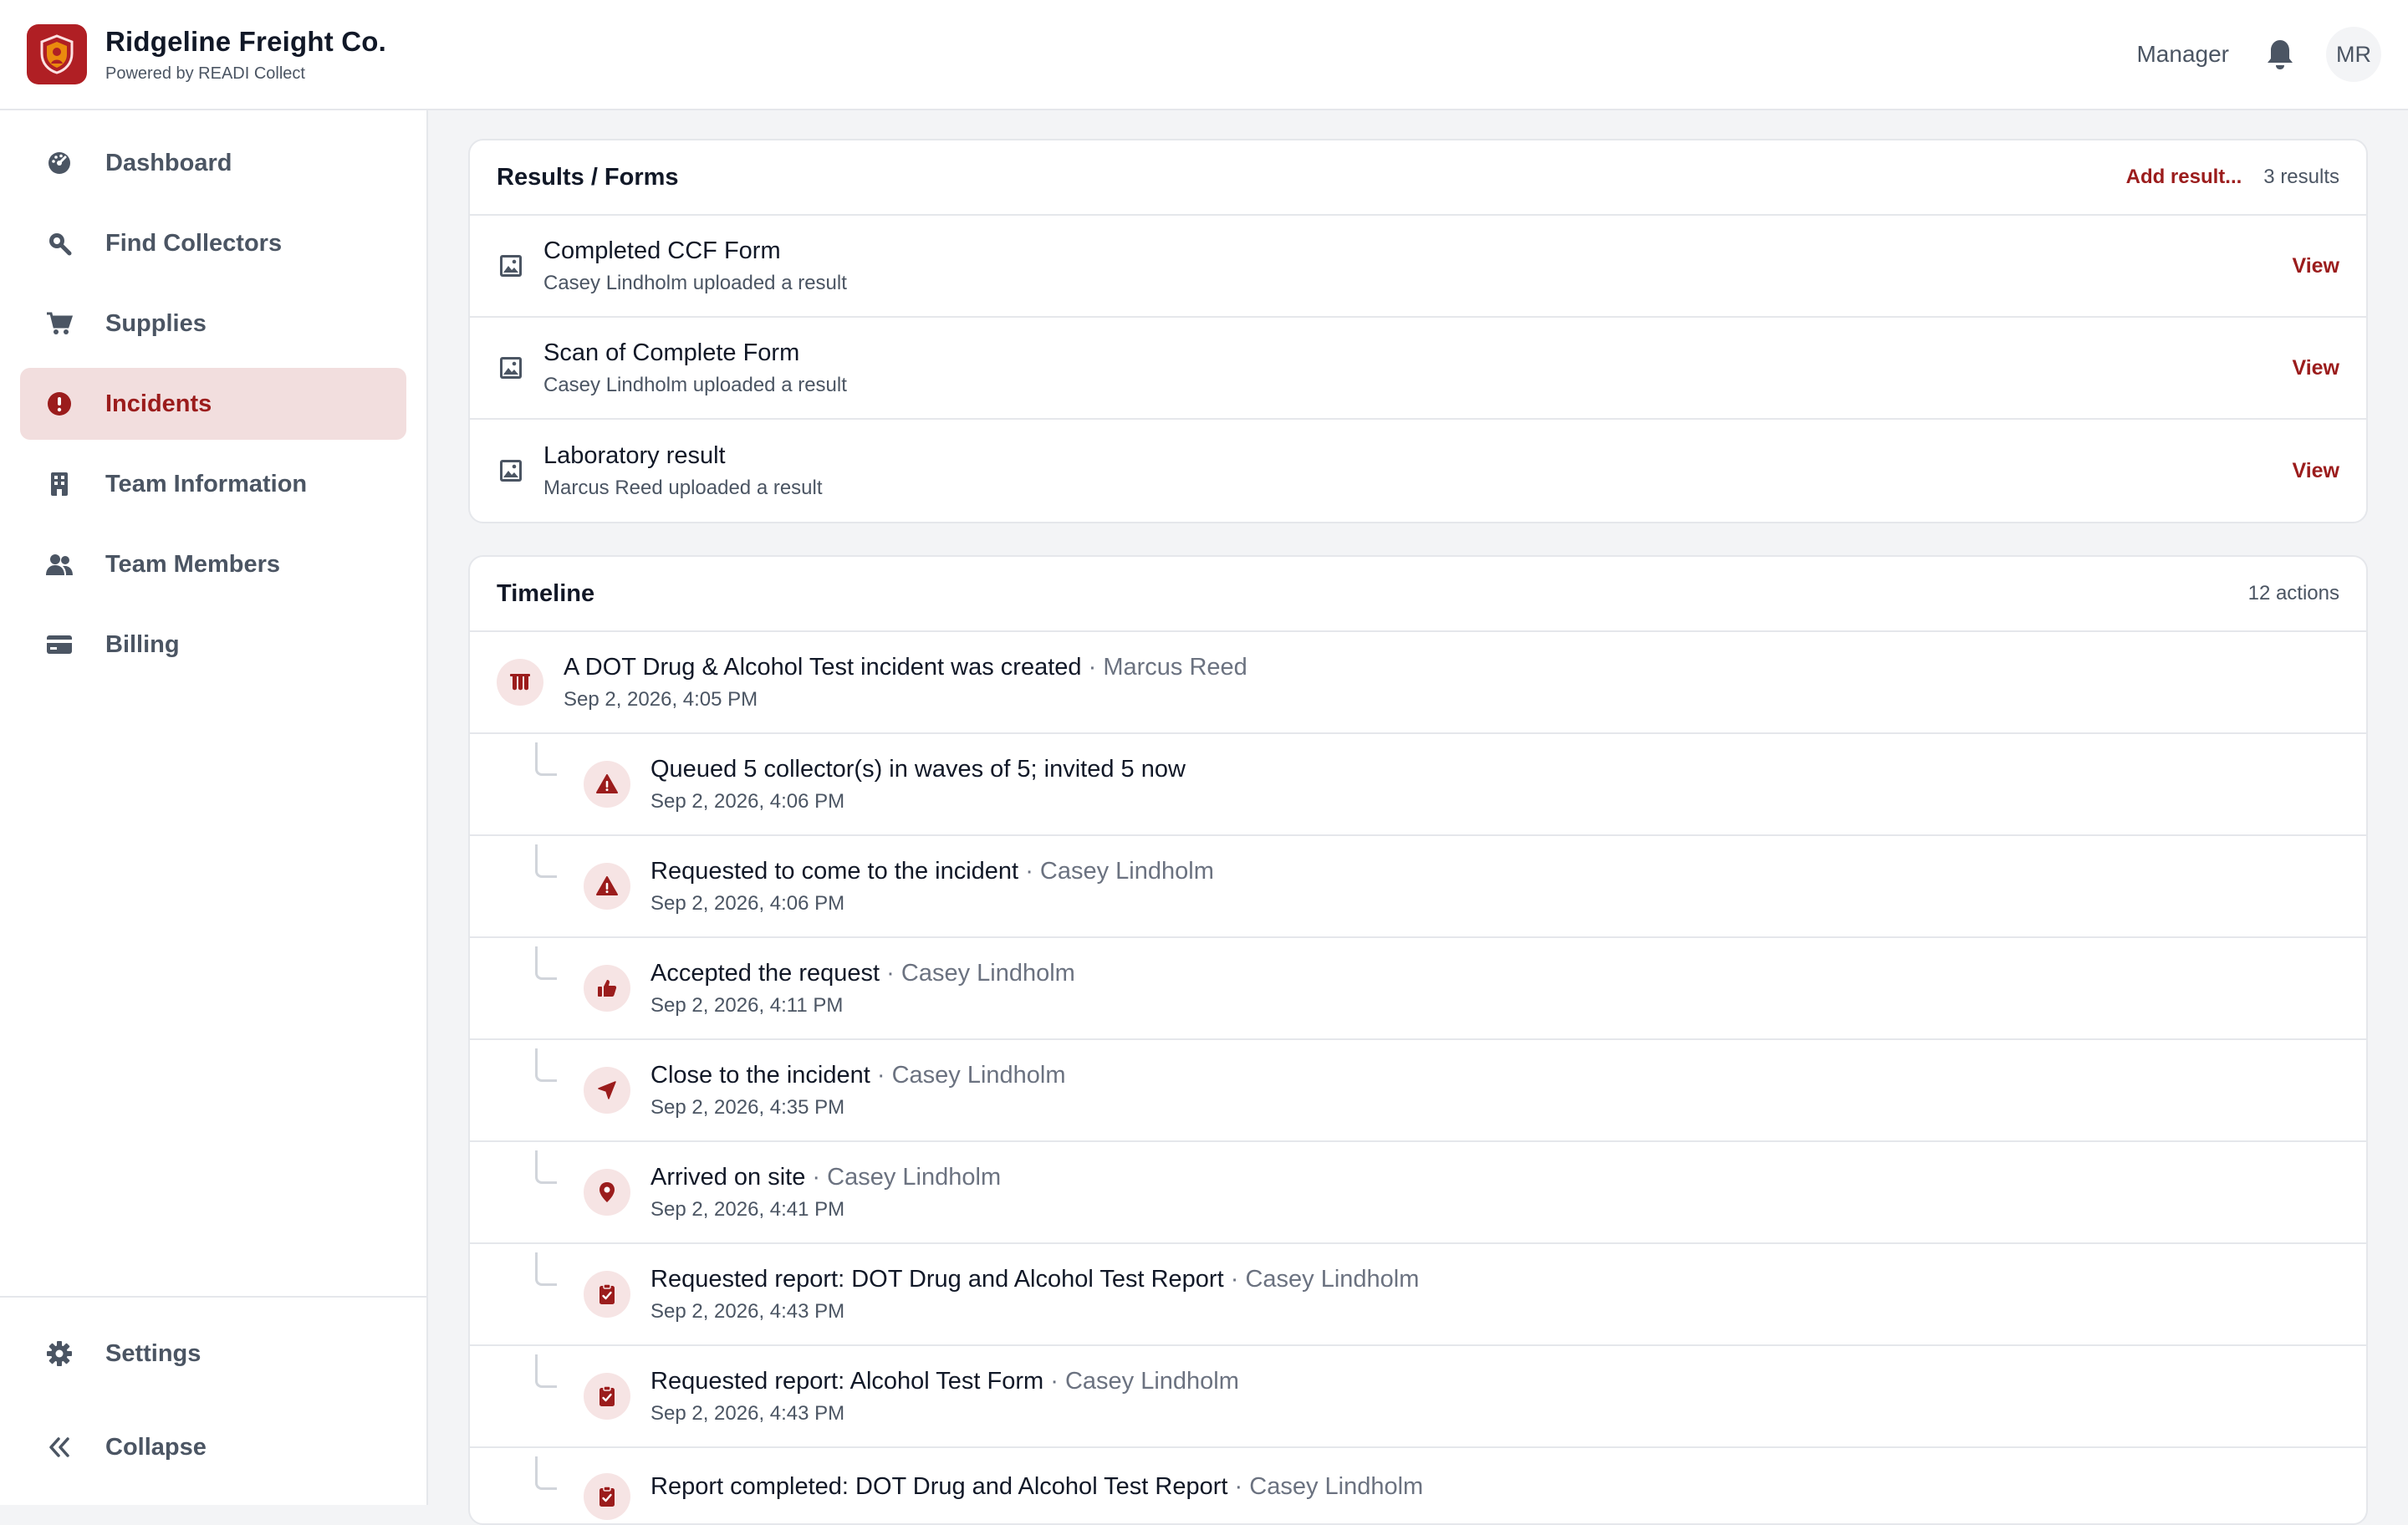 This screenshot has width=2408, height=1525. Describe the element at coordinates (213, 1354) in the screenshot. I see `sidebar-item-settings: Settings` at that location.